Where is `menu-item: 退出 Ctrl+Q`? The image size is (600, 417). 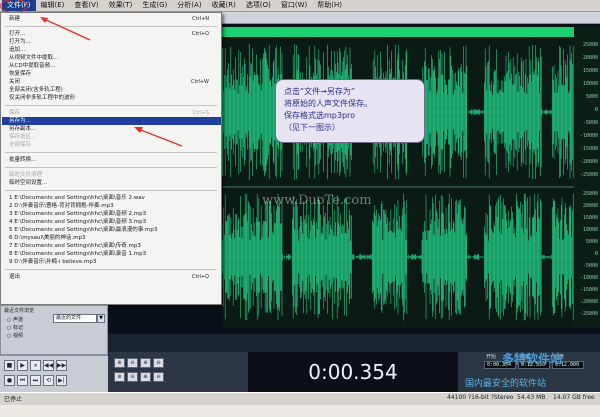 menu-item: 退出 Ctrl+Q is located at coordinates (114, 277).